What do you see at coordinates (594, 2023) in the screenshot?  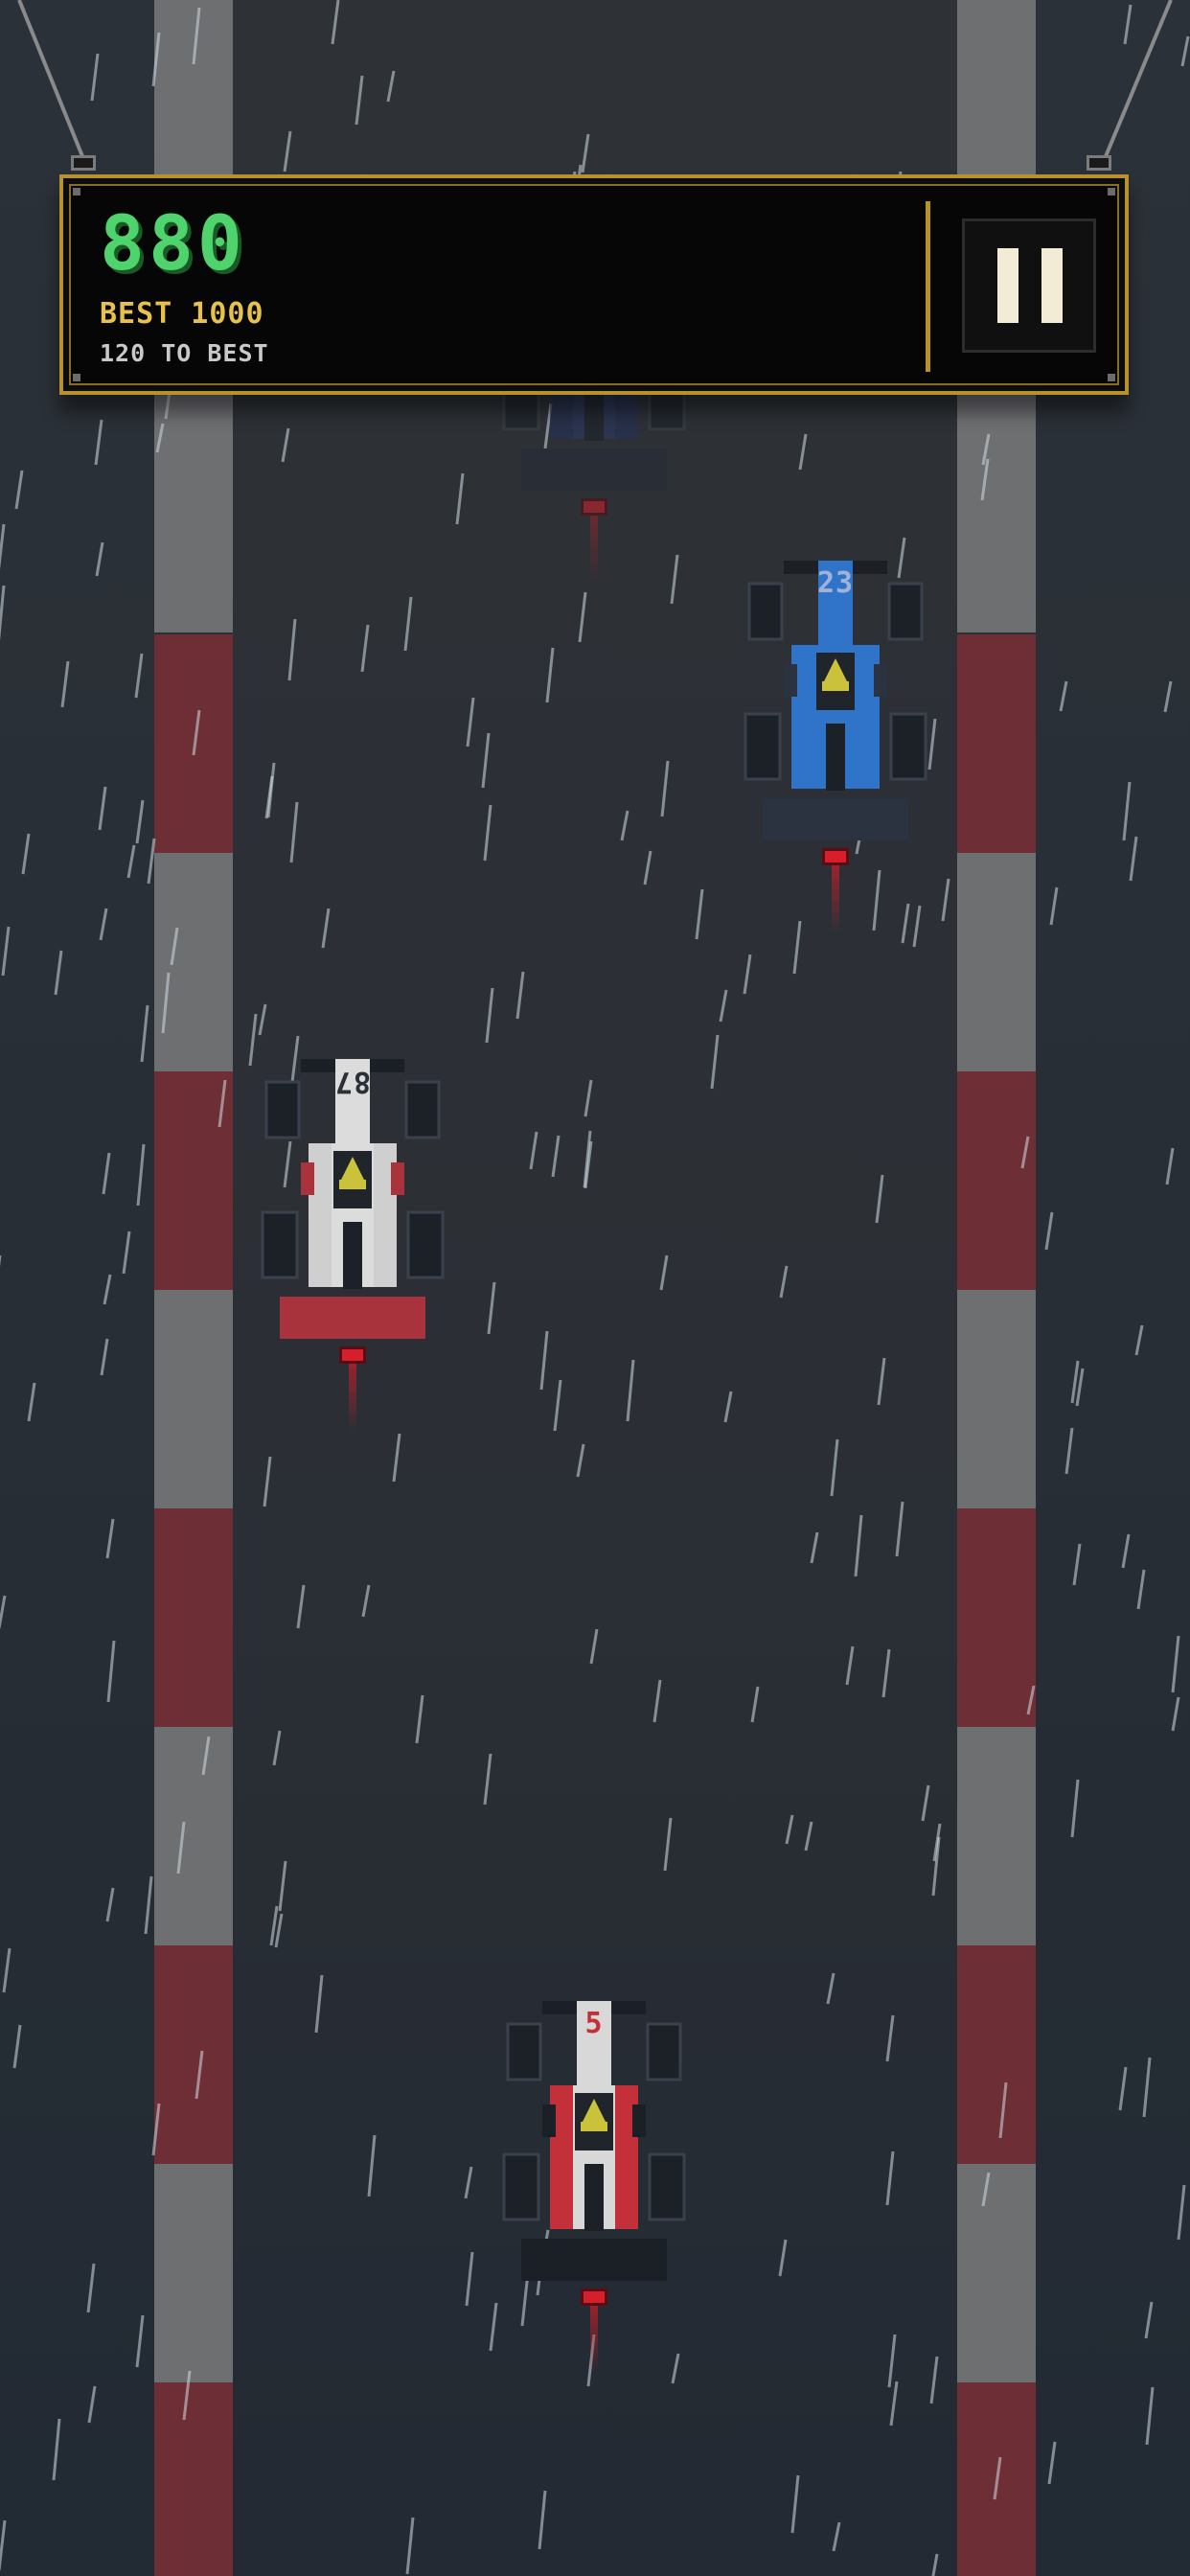 I see `car-number: 5` at bounding box center [594, 2023].